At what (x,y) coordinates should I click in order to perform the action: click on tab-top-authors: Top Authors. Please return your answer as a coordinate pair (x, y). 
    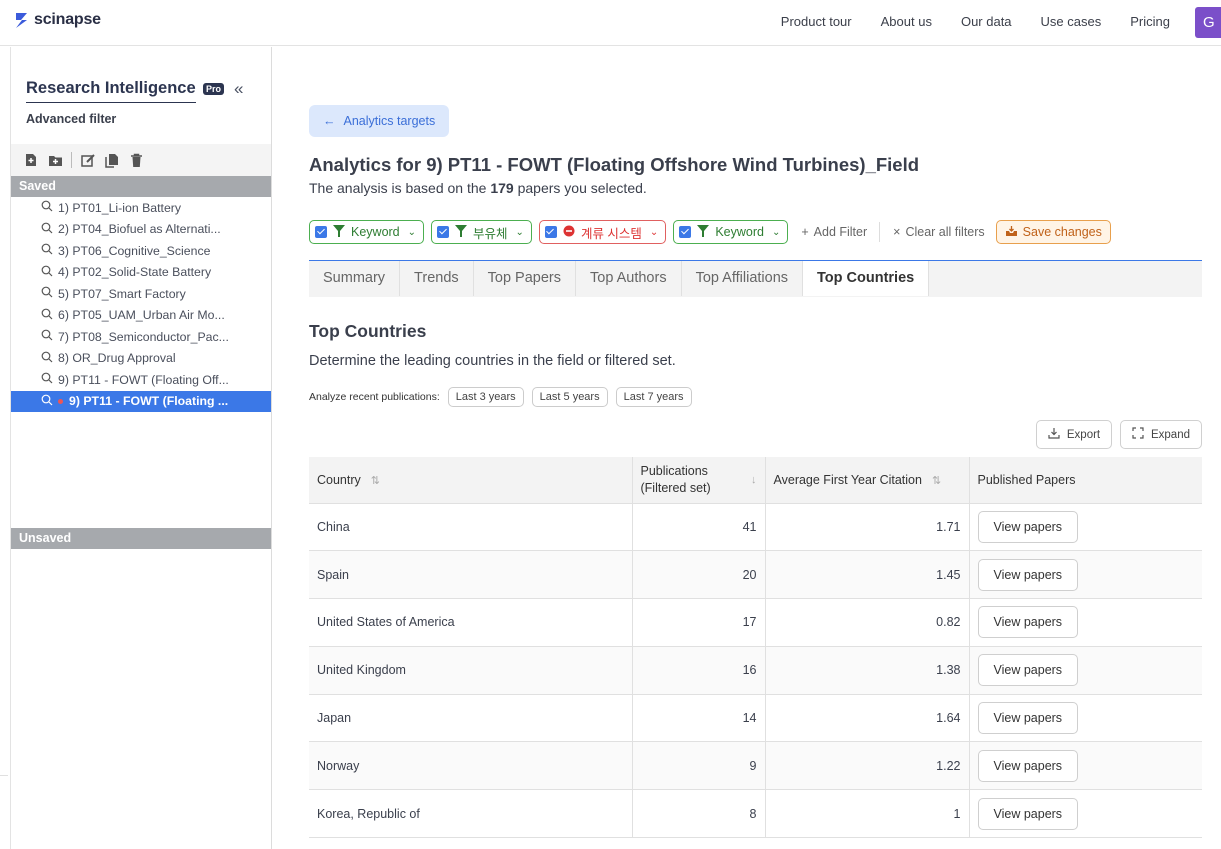
    Looking at the image, I should click on (629, 278).